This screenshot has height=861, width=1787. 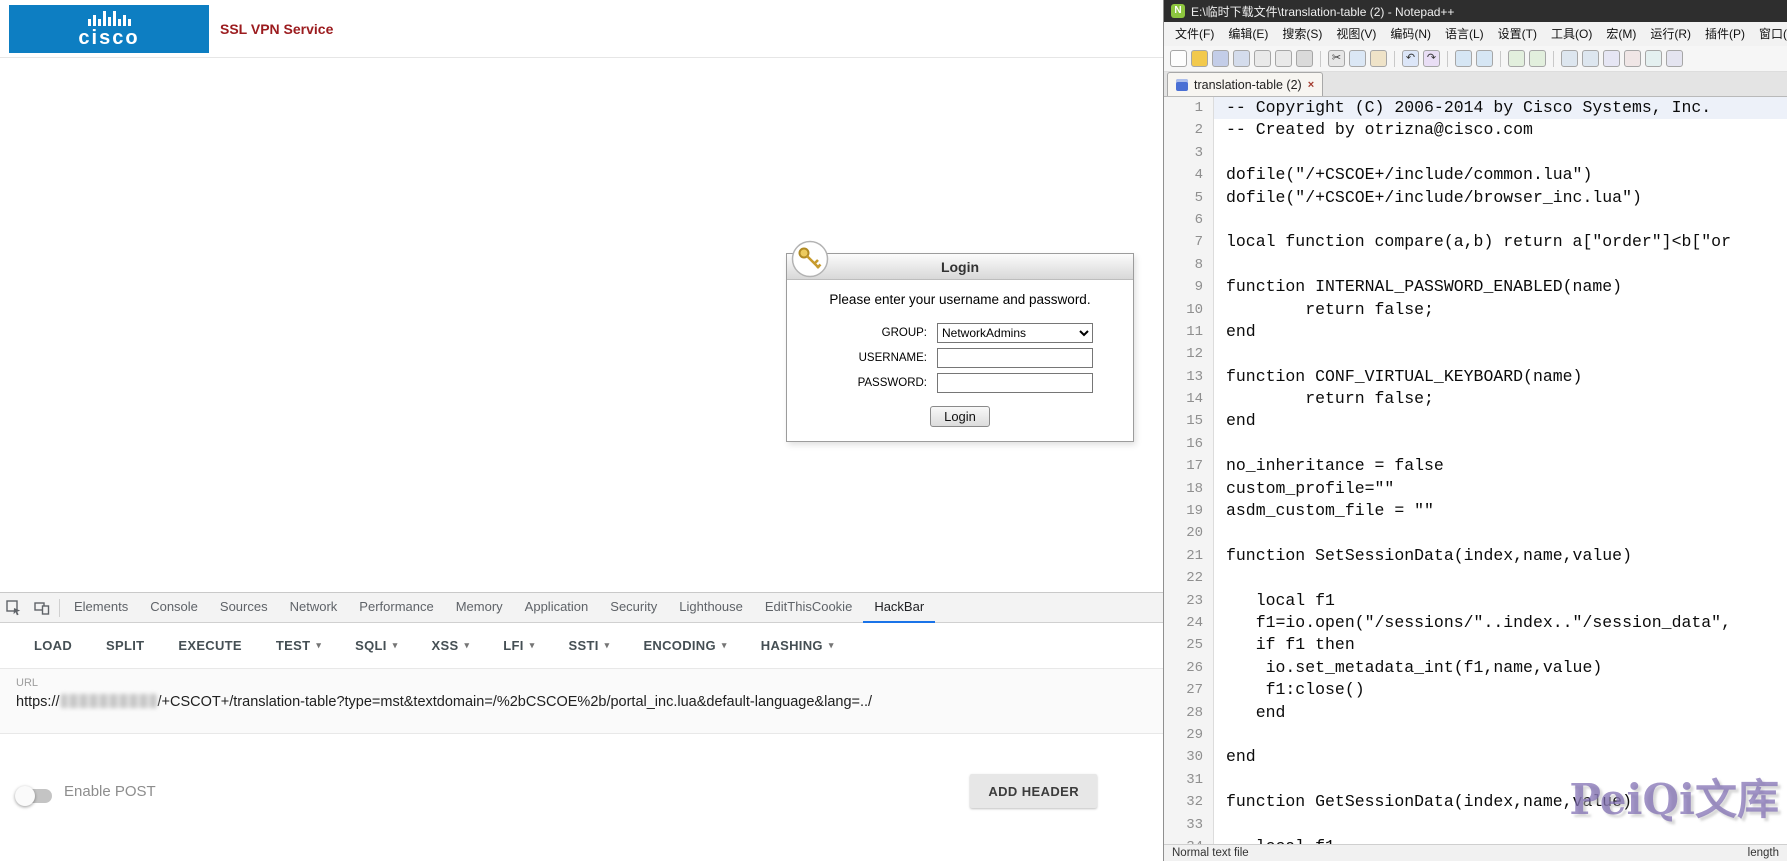 I want to click on devtools-tab-memory: Memory, so click(x=479, y=608).